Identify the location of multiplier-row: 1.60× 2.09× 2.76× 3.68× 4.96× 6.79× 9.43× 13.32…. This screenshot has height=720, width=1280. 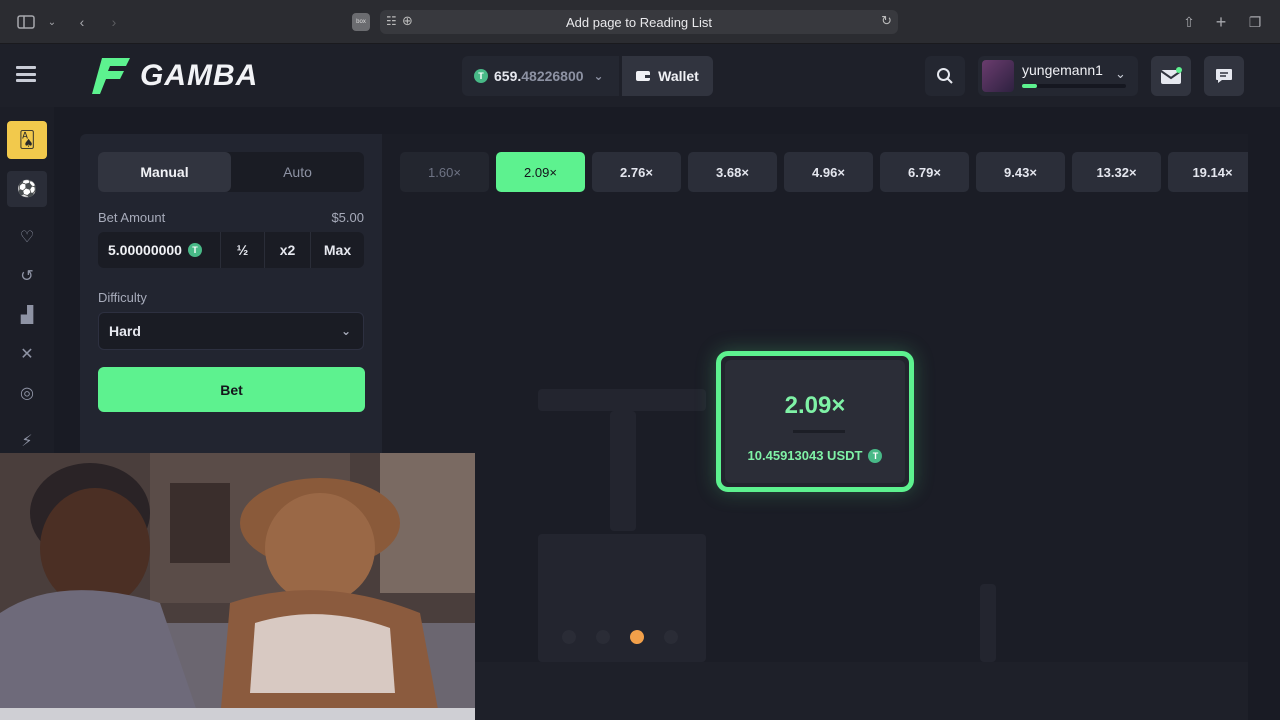
(824, 172).